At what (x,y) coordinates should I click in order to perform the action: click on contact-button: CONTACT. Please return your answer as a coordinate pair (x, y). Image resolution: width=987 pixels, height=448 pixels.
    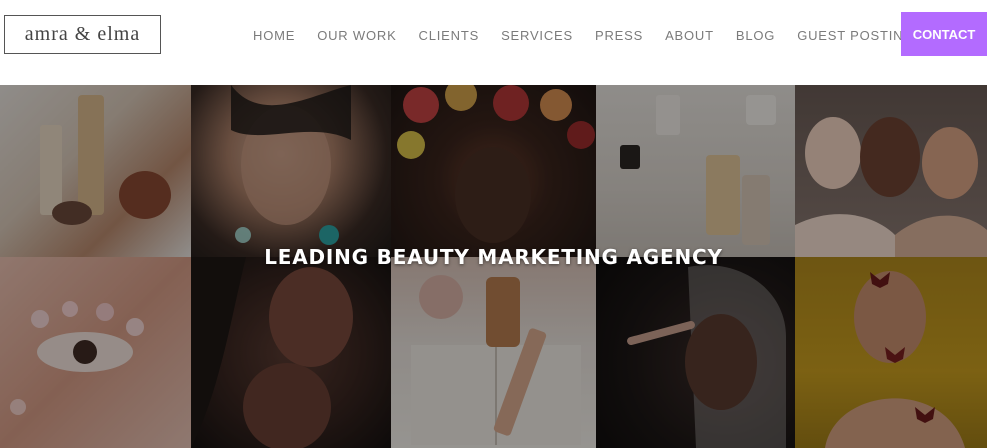
    Looking at the image, I should click on (944, 34).